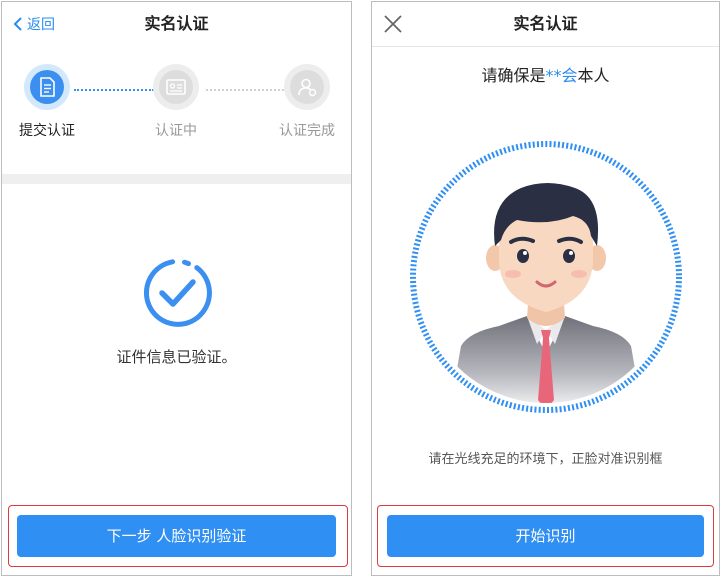 This screenshot has width=722, height=579. I want to click on document-icon, so click(47, 87).